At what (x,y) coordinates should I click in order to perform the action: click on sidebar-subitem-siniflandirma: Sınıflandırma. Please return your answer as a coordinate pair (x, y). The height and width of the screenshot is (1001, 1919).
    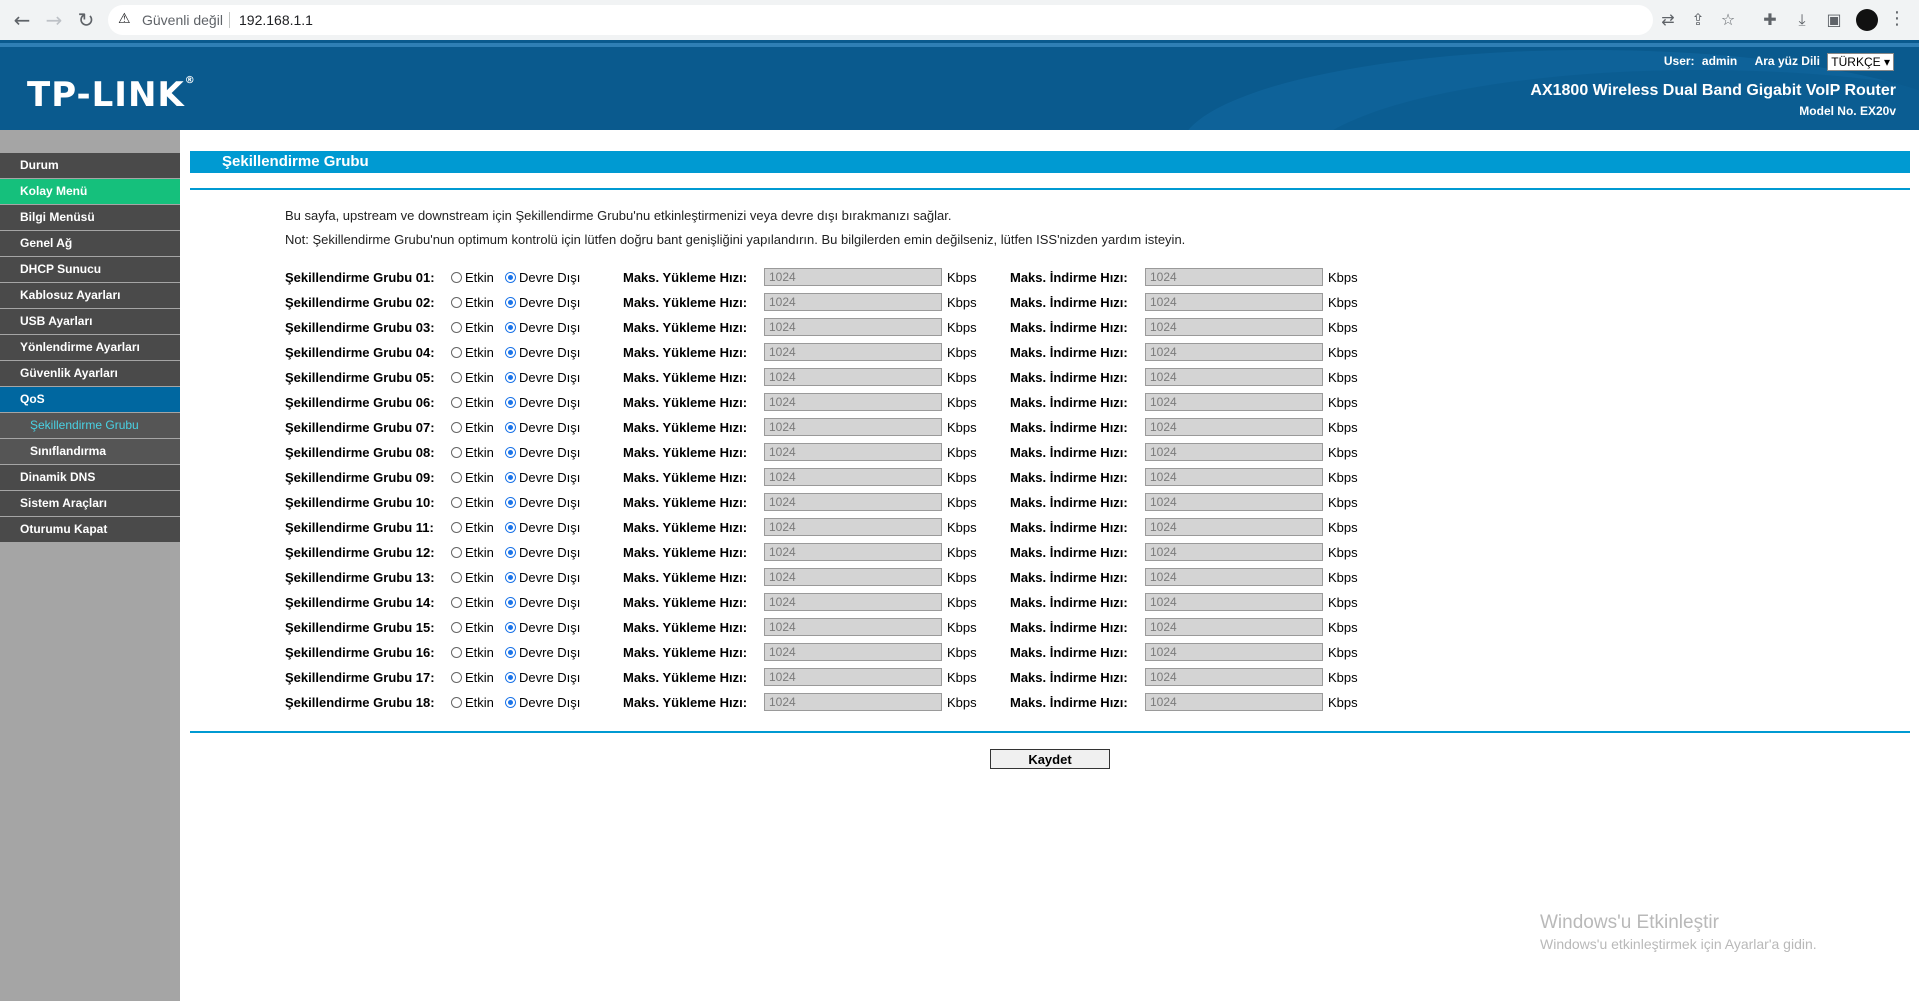
    Looking at the image, I should click on (90, 451).